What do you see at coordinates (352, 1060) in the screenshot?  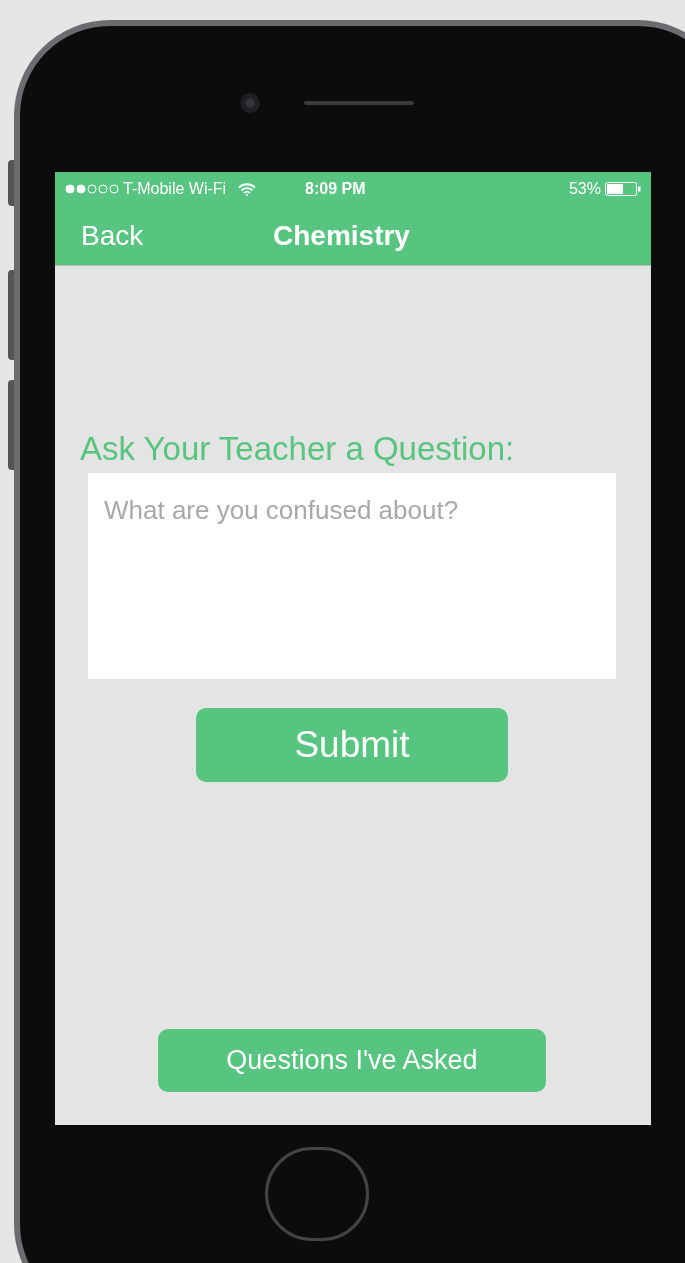 I see `questions-asked-button: Questions I've Asked` at bounding box center [352, 1060].